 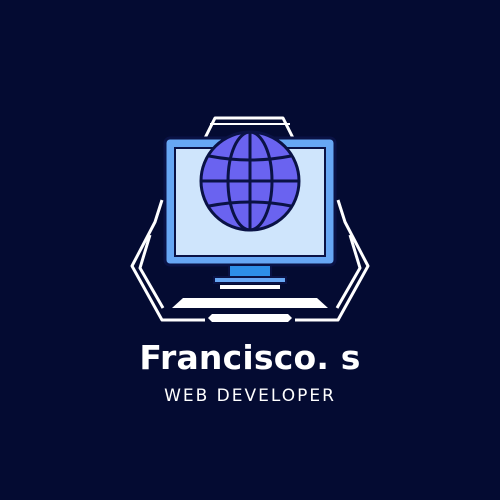 What do you see at coordinates (250, 357) in the screenshot?
I see `brand-name: Francisco. s` at bounding box center [250, 357].